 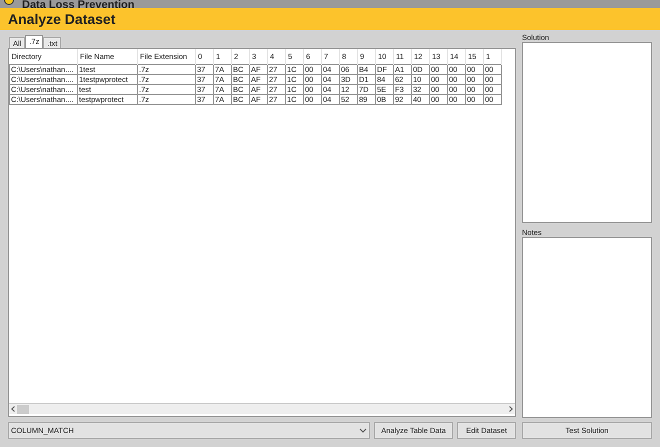 What do you see at coordinates (511, 409) in the screenshot?
I see `scroll-right-icon` at bounding box center [511, 409].